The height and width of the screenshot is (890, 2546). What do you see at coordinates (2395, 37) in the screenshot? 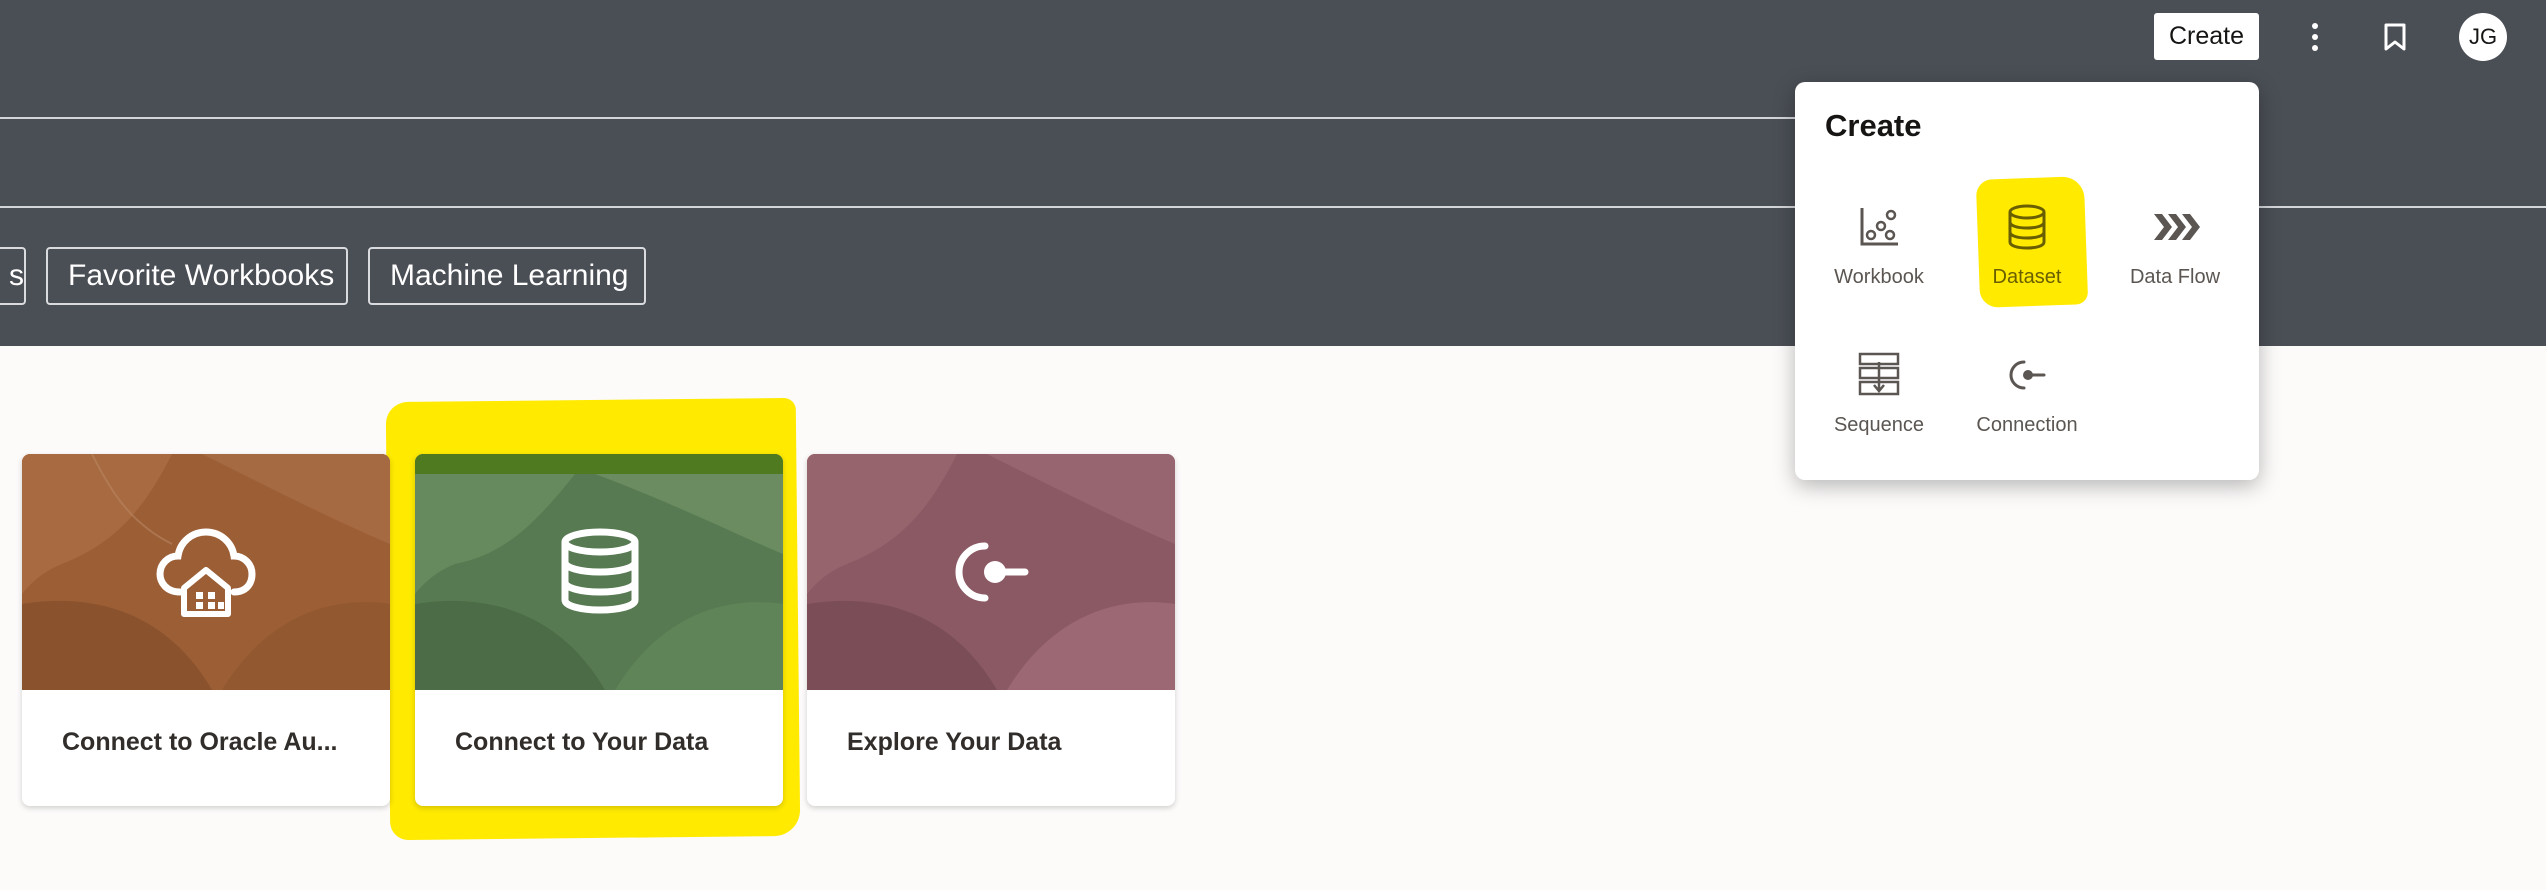
I see `bookmark-icon` at bounding box center [2395, 37].